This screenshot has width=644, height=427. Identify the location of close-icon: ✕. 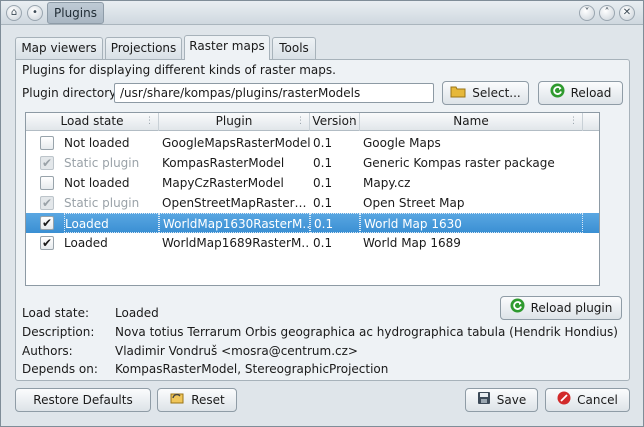
(627, 13).